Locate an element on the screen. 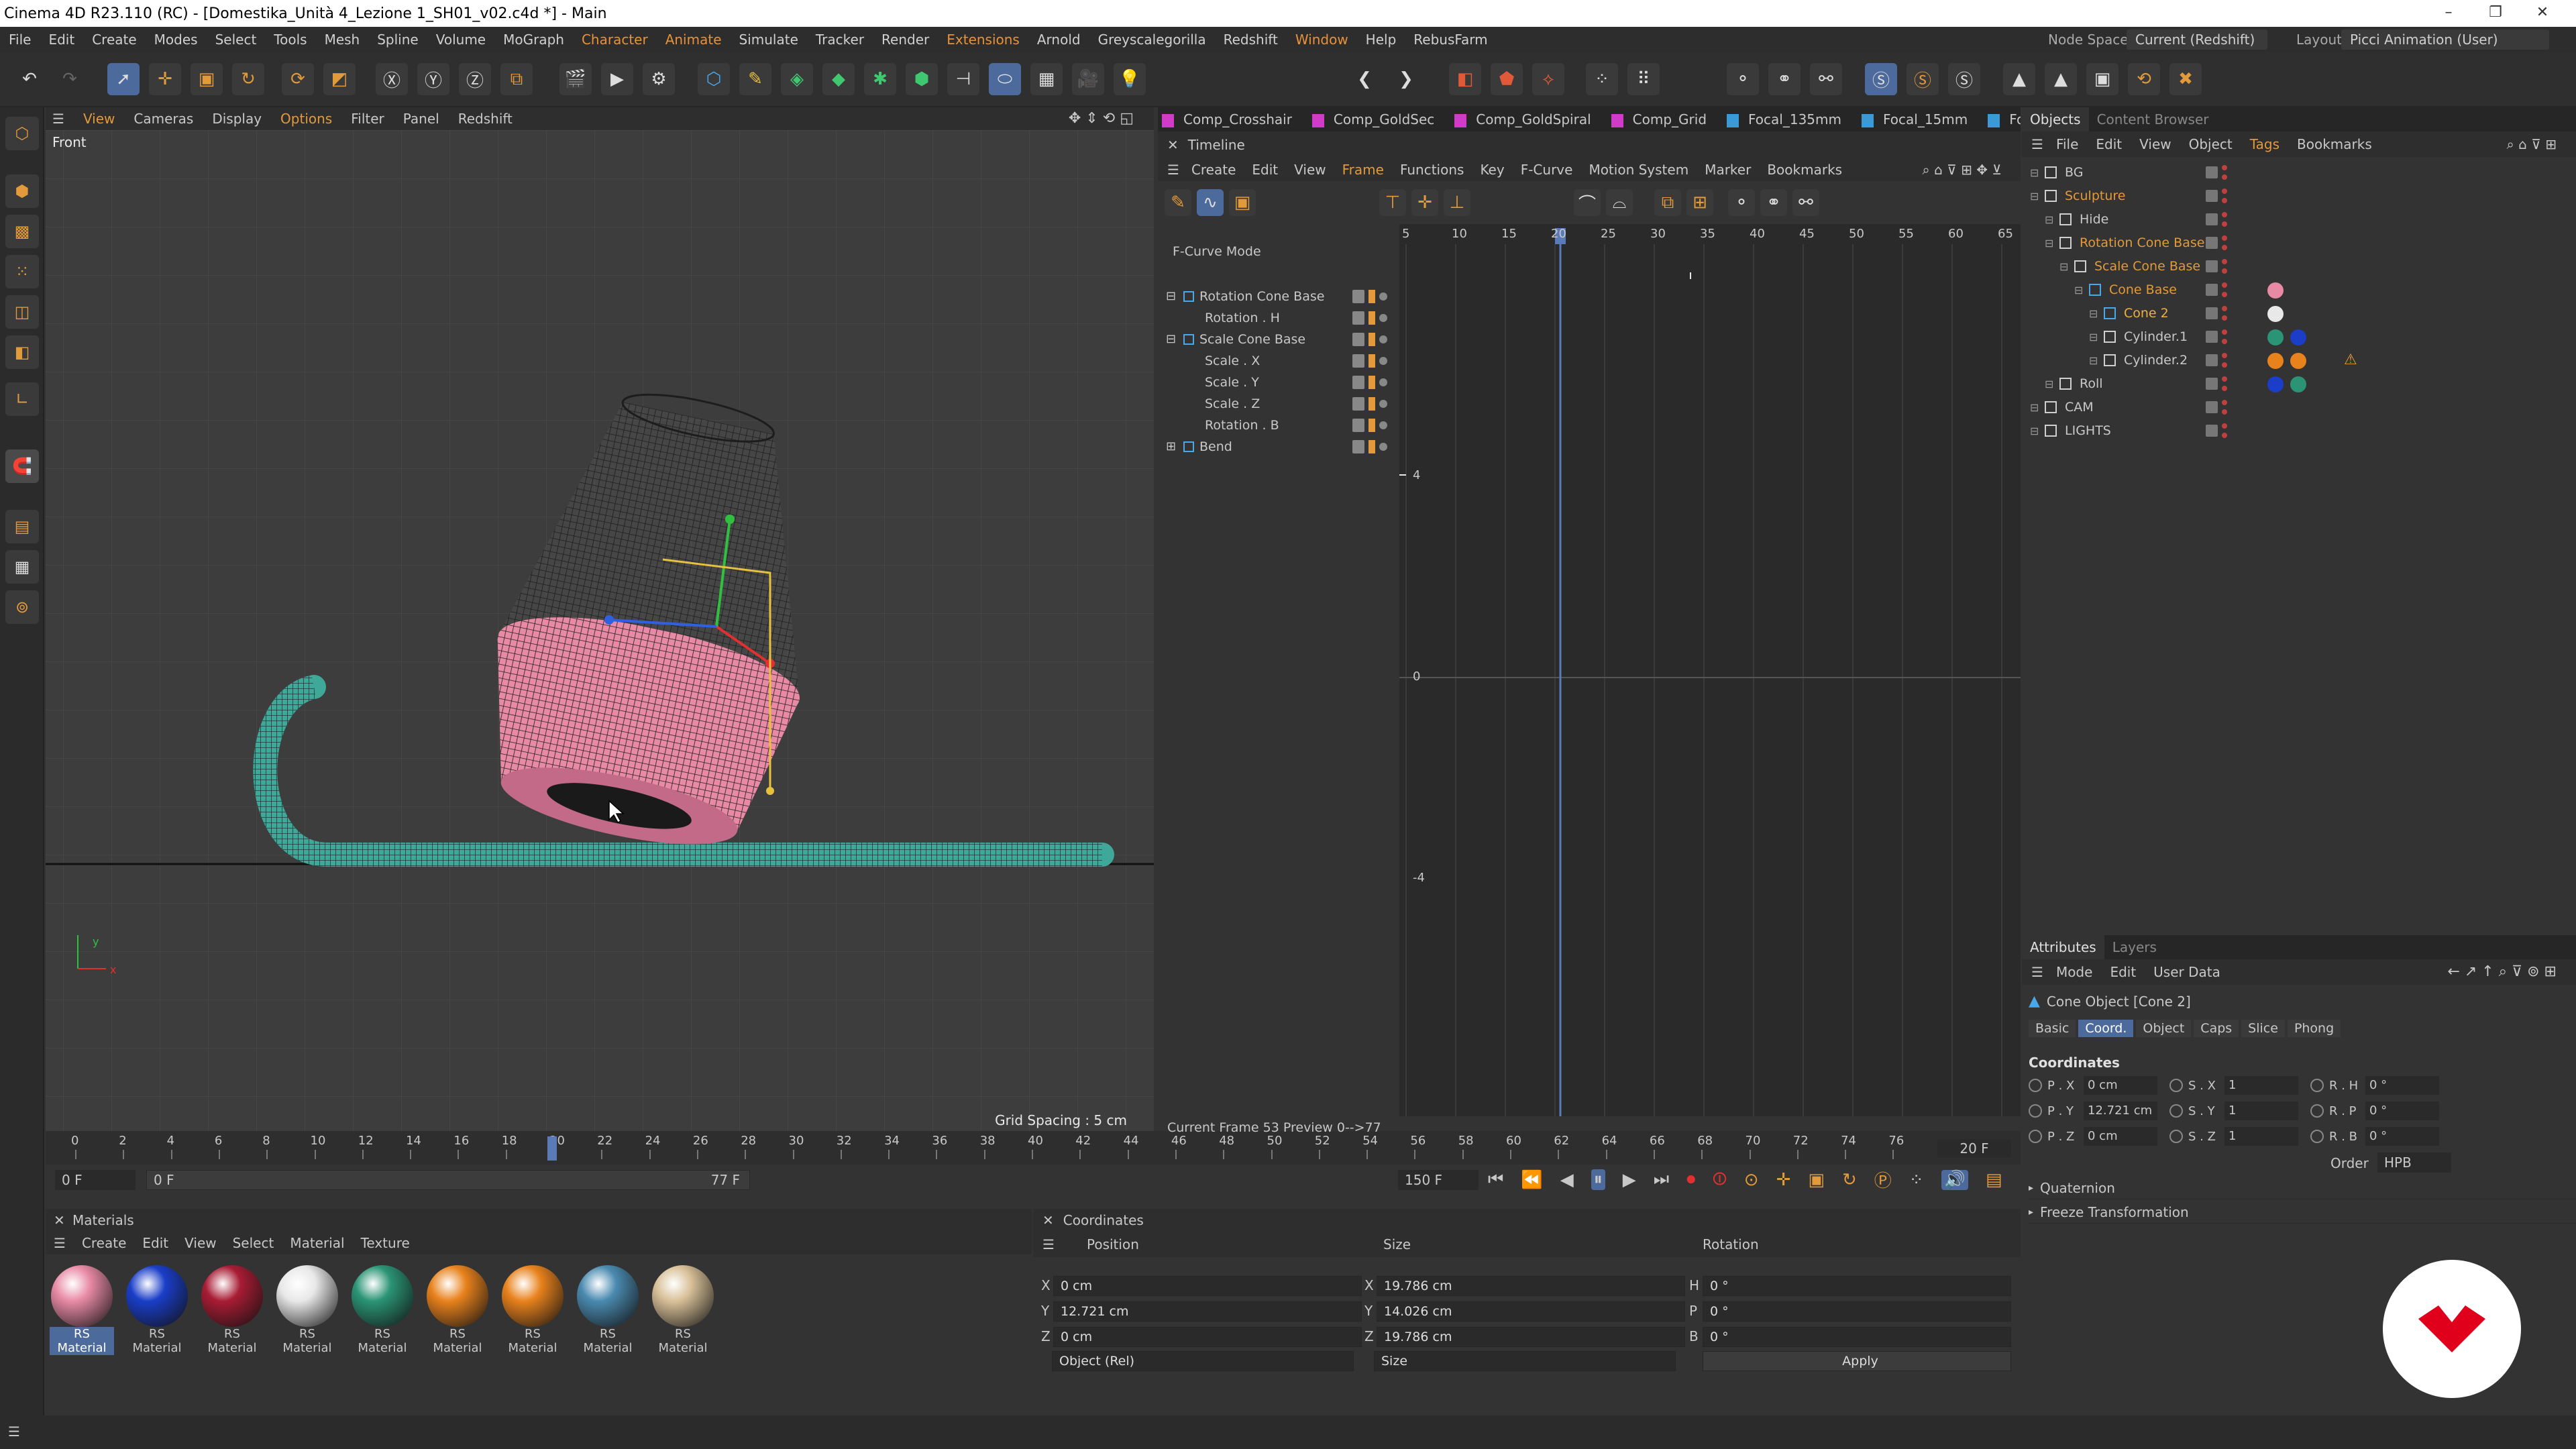 The width and height of the screenshot is (2576, 1449). back-arrow-icon: ❮ is located at coordinates (1364, 79).